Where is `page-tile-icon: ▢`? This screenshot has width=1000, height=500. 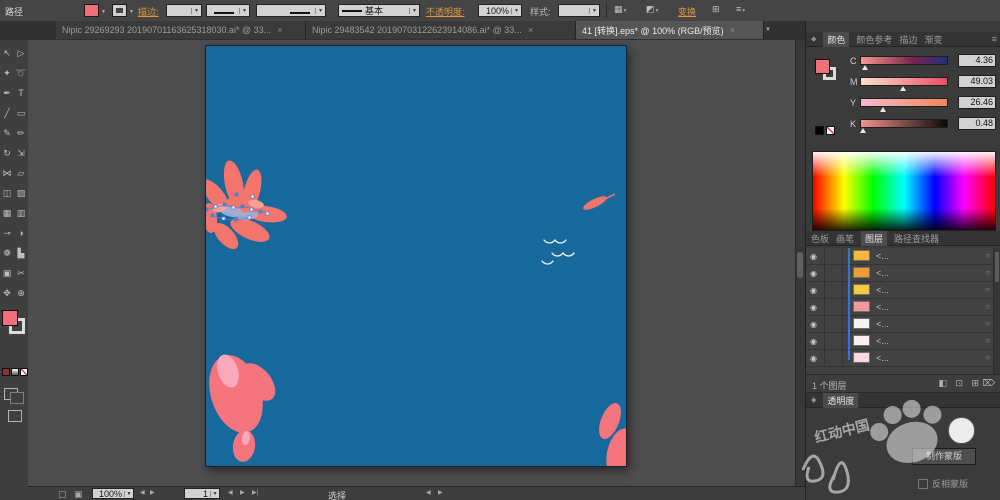 page-tile-icon: ▢ is located at coordinates (62, 494).